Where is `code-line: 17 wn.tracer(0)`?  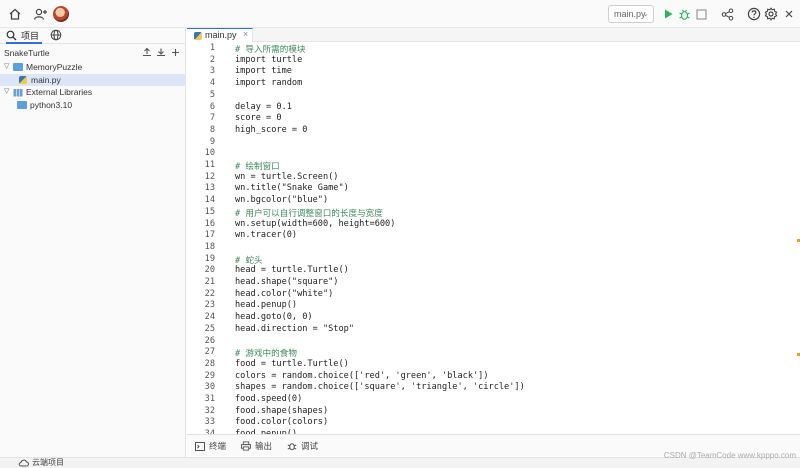
code-line: 17 wn.tracer(0) is located at coordinates (489, 236).